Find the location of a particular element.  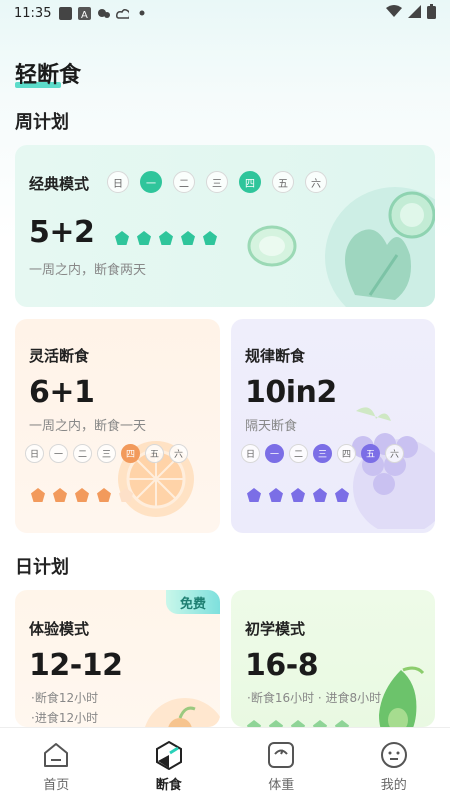

flexible-day-0: 日 is located at coordinates (34, 453).